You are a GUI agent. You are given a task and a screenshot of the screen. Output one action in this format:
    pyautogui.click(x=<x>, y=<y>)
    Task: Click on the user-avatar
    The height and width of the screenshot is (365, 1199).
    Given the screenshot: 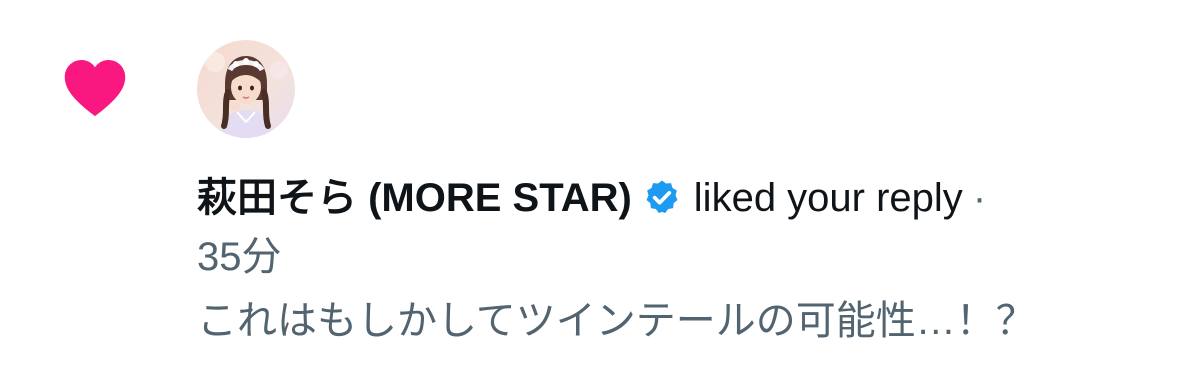 What is the action you would take?
    pyautogui.click(x=246, y=89)
    